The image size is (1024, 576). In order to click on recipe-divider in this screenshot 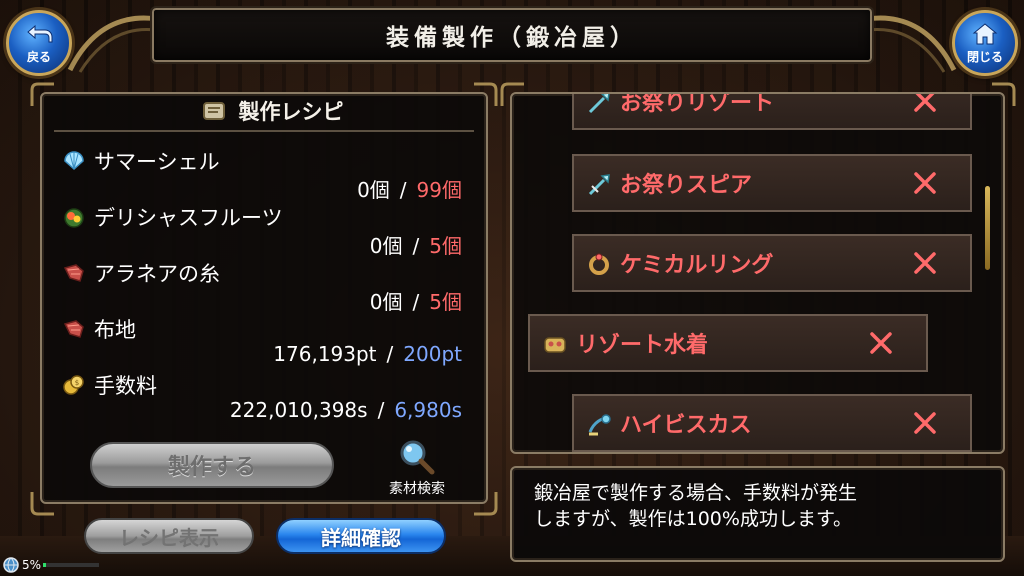, I will do `click(264, 131)`.